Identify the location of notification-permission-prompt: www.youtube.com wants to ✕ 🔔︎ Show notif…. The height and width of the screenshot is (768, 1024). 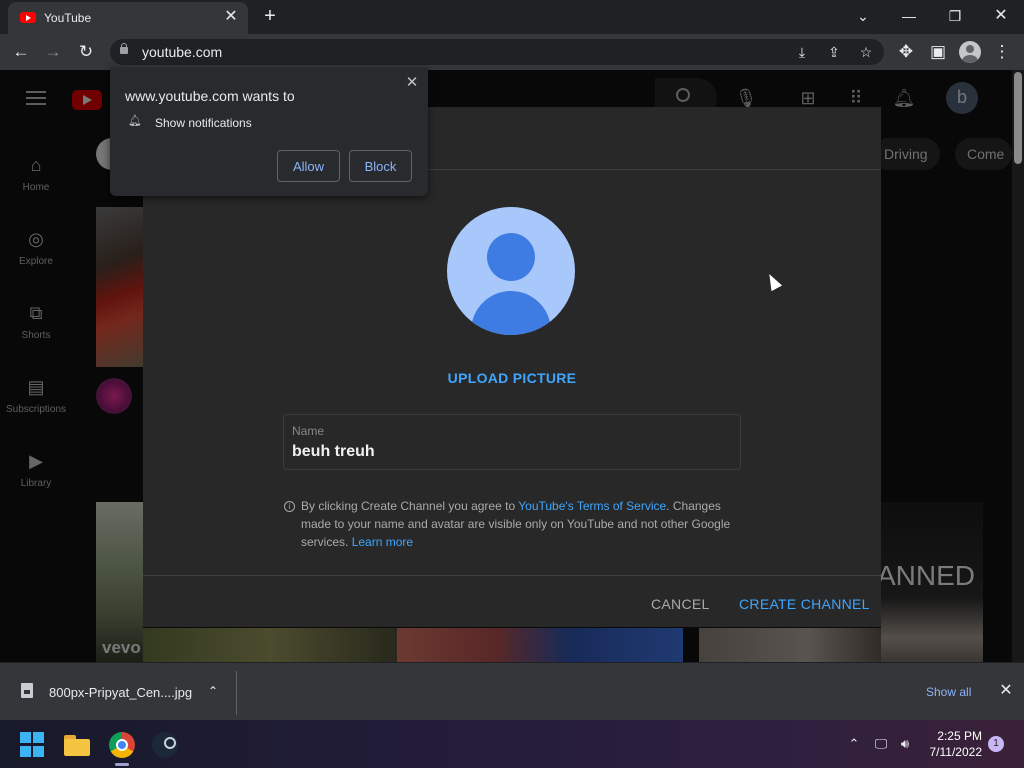
(269, 132).